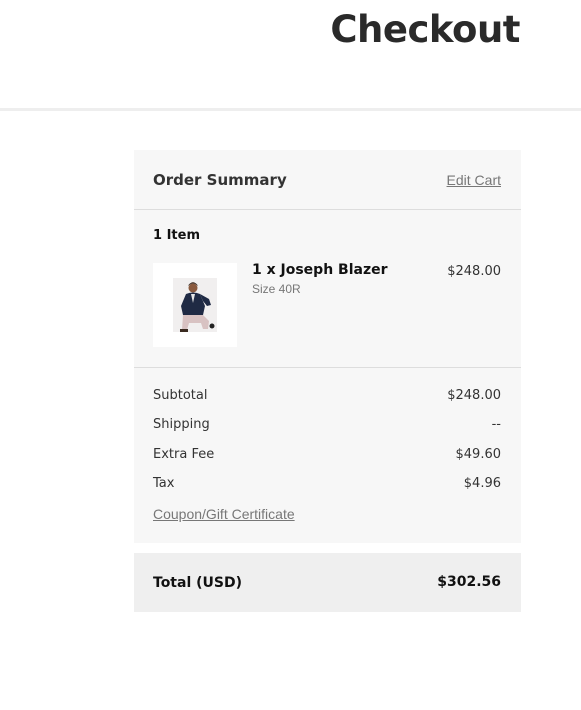 This screenshot has height=710, width=581. What do you see at coordinates (197, 583) in the screenshot?
I see `total-label: Total (USD)` at bounding box center [197, 583].